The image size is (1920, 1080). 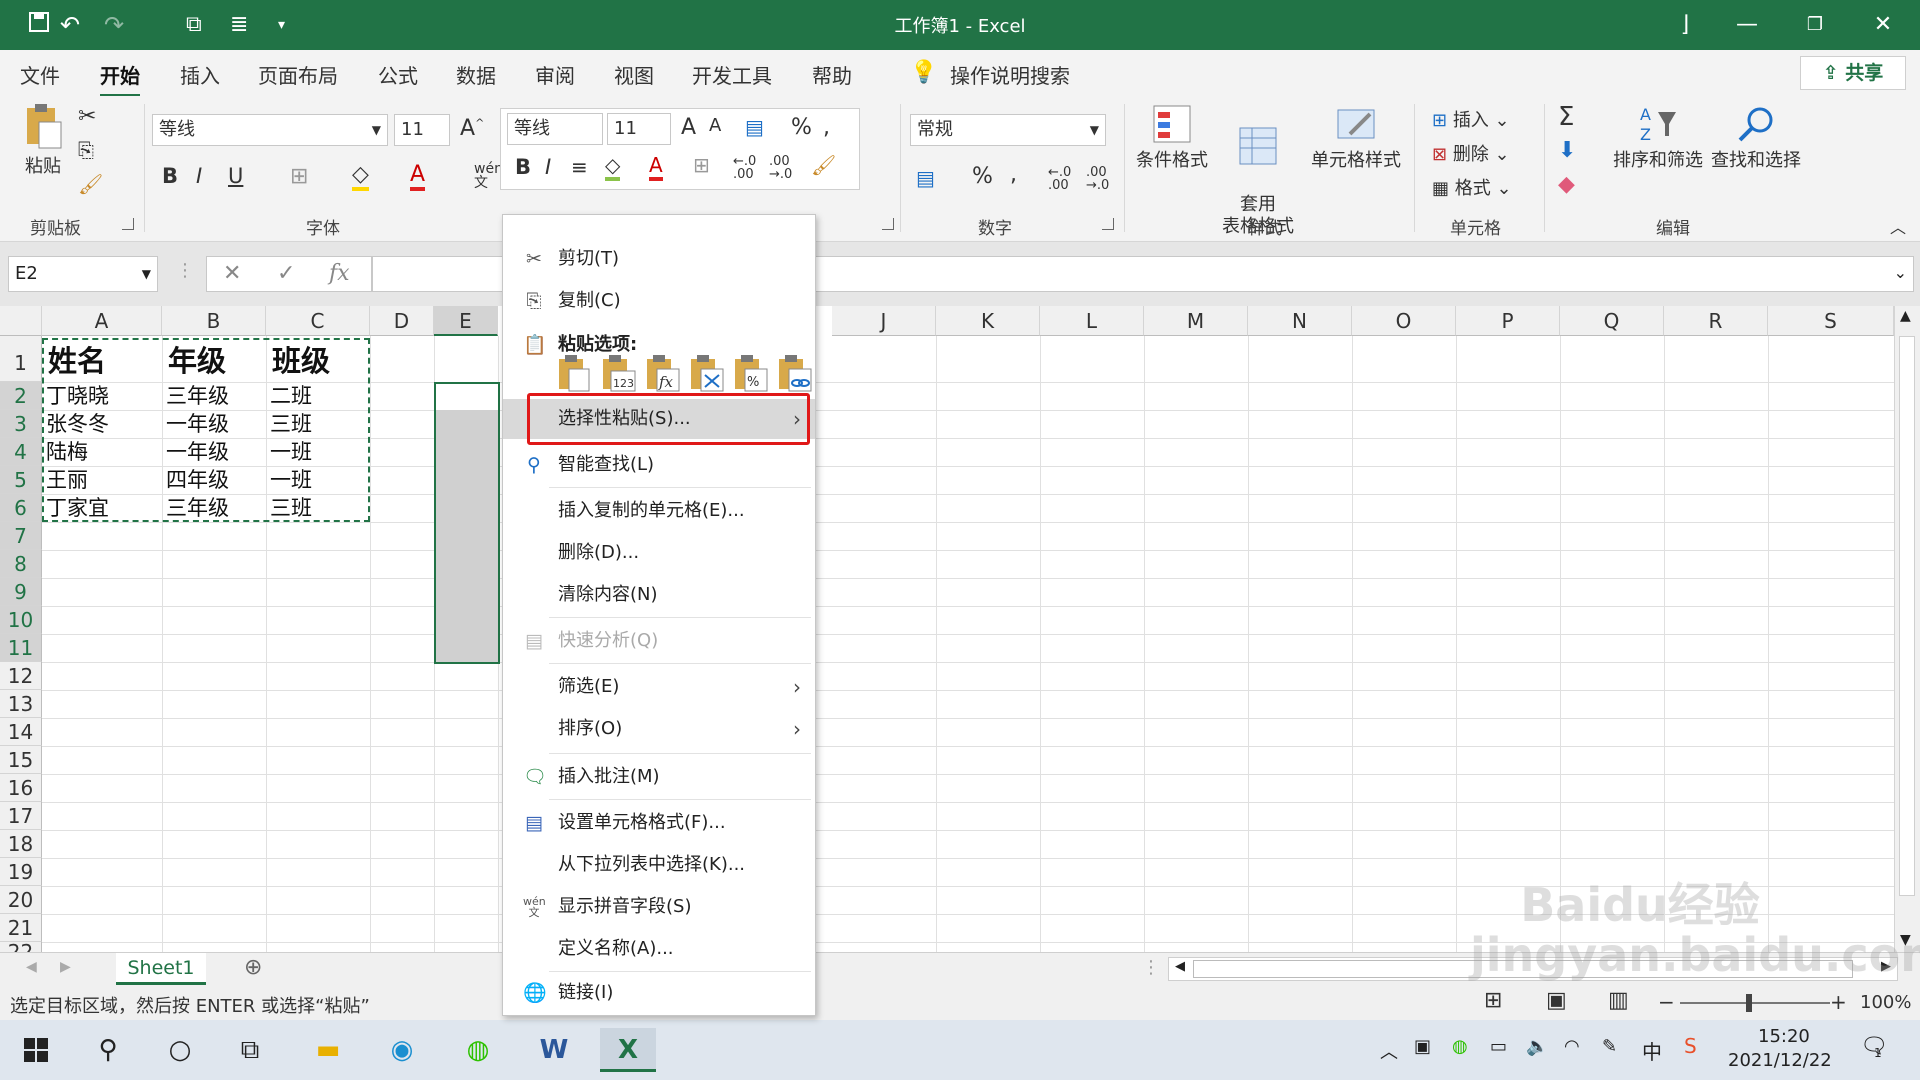 I want to click on word-icon: W, so click(x=554, y=1050).